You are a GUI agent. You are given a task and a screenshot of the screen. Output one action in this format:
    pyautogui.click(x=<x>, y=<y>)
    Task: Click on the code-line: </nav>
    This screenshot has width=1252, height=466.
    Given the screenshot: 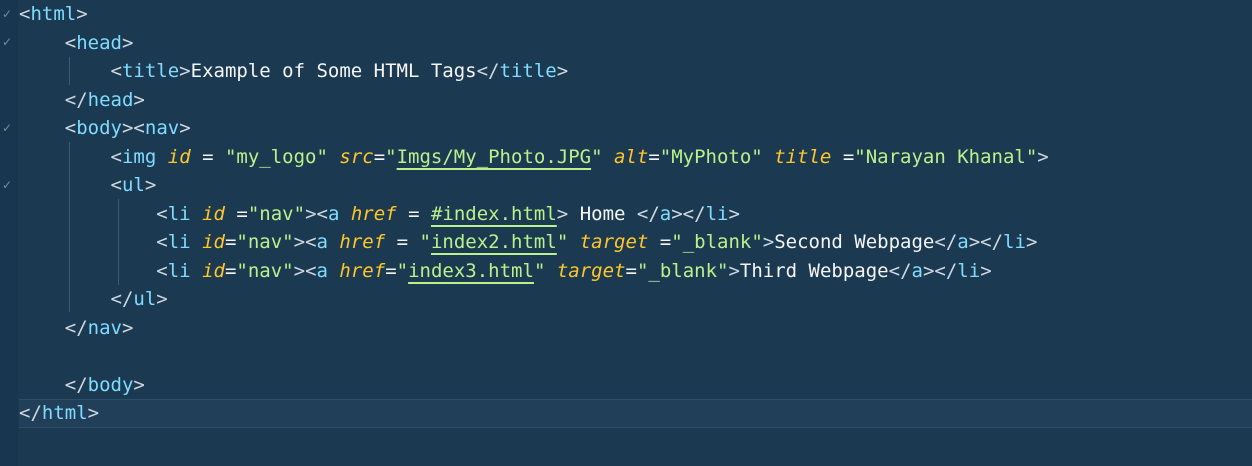 What is the action you would take?
    pyautogui.click(x=635, y=328)
    